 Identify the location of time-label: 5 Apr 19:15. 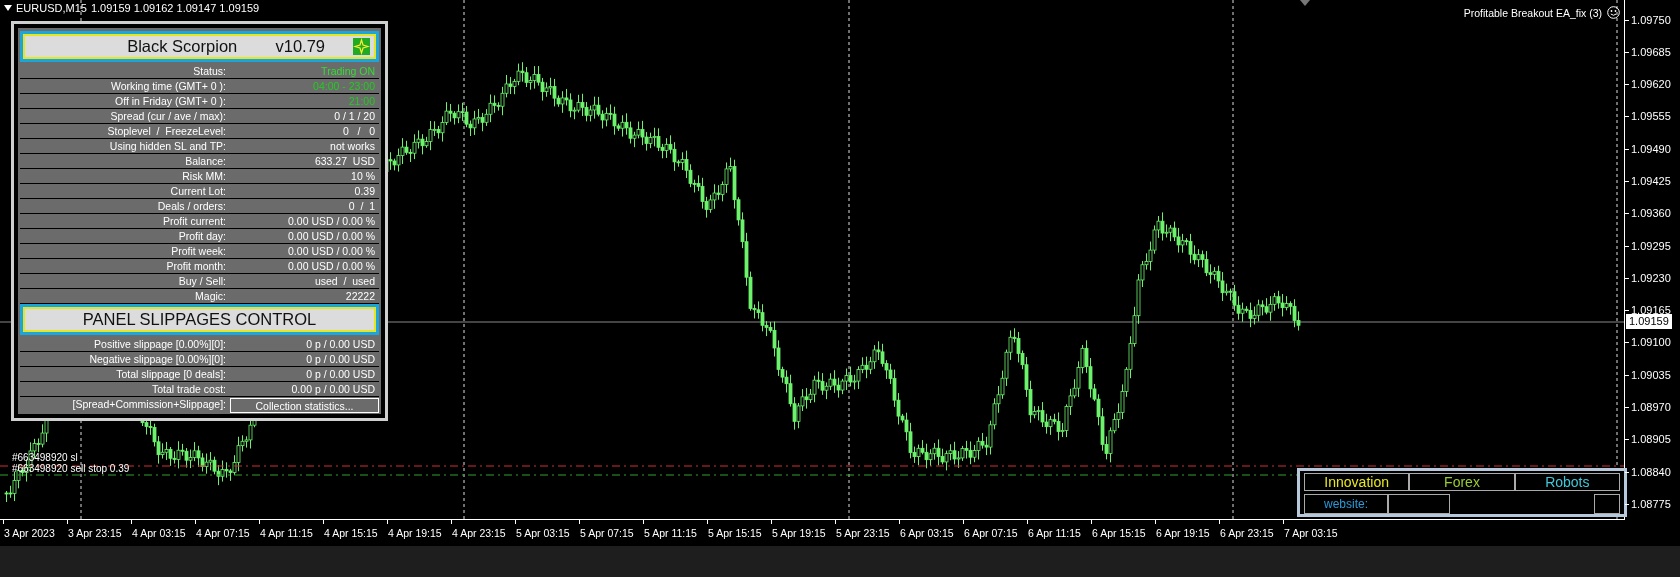
(804, 533).